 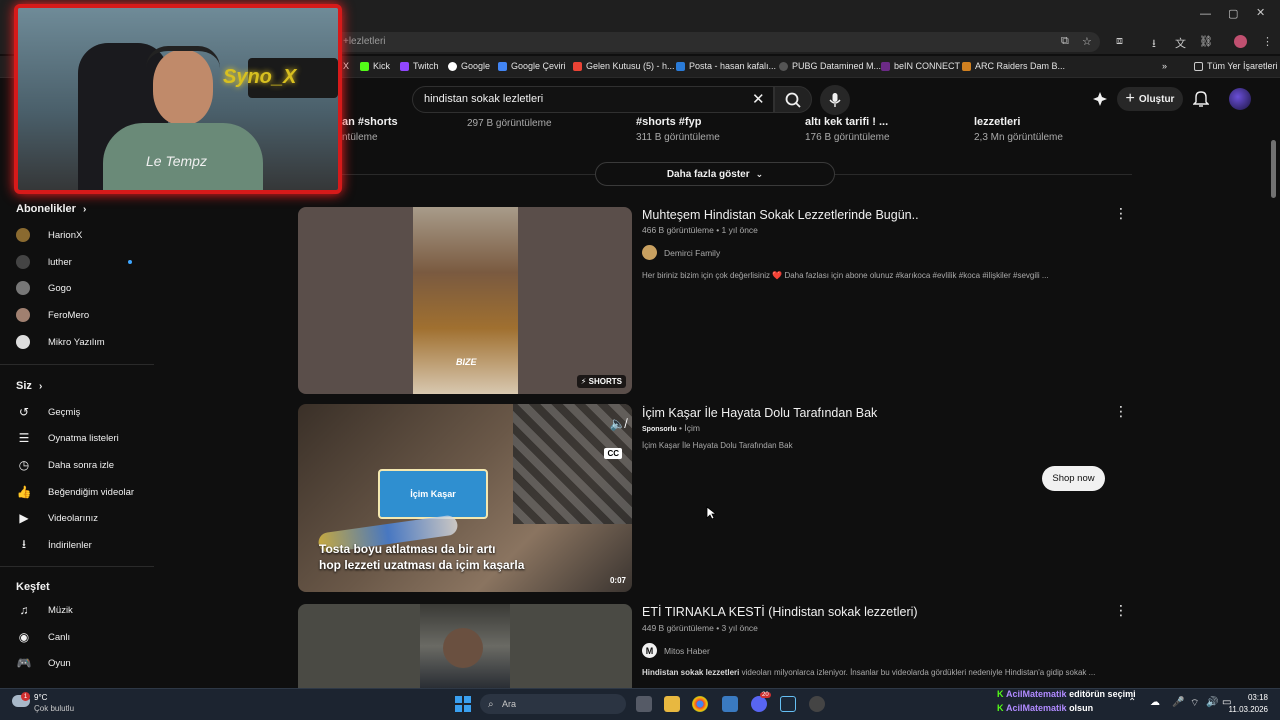 What do you see at coordinates (1243, 709) in the screenshot?
I see `clock-date: 11.03.2026` at bounding box center [1243, 709].